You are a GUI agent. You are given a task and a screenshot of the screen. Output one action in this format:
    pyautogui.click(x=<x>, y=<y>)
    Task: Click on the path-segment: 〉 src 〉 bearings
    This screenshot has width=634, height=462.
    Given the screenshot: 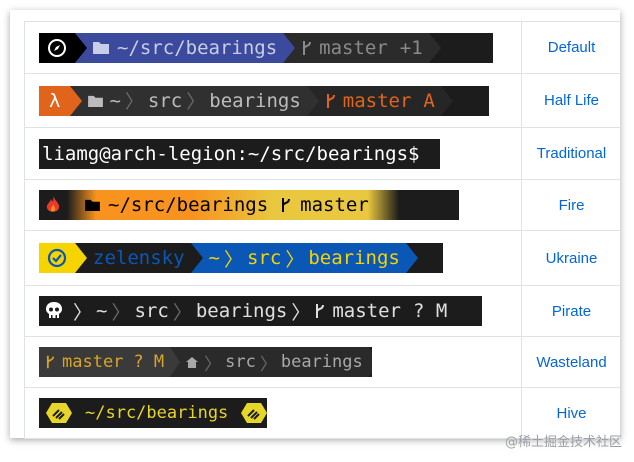 What is the action you would take?
    pyautogui.click(x=274, y=362)
    